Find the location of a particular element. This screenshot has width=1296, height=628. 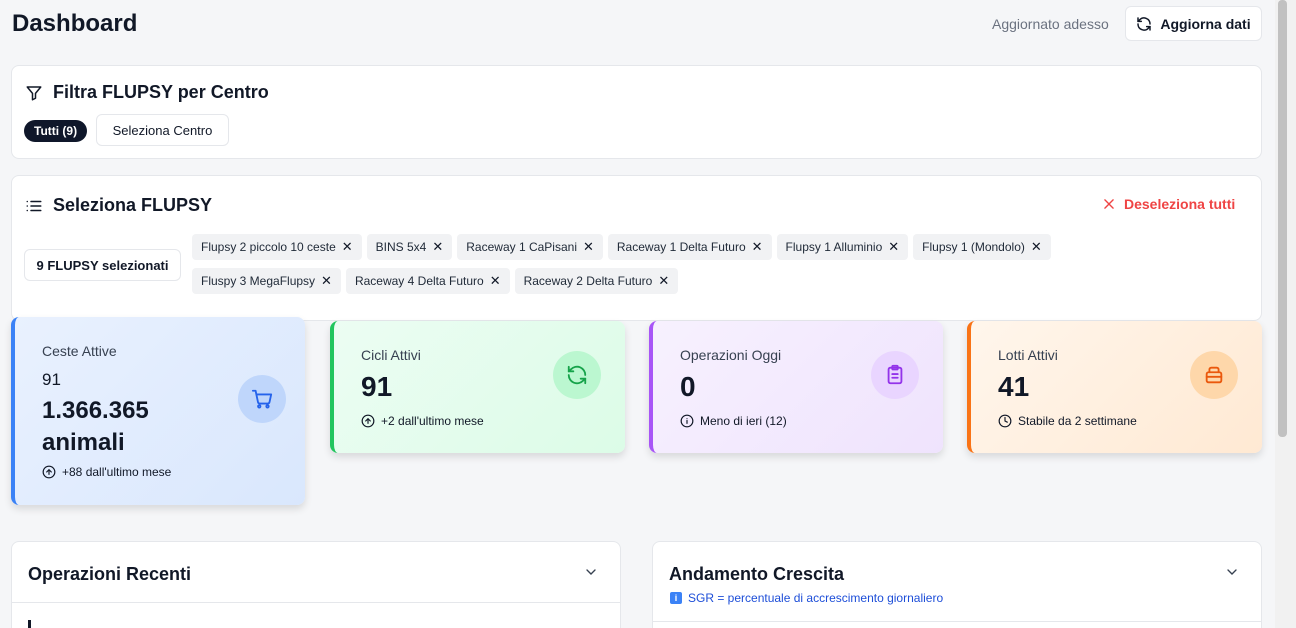

clock-icon is located at coordinates (1005, 421).